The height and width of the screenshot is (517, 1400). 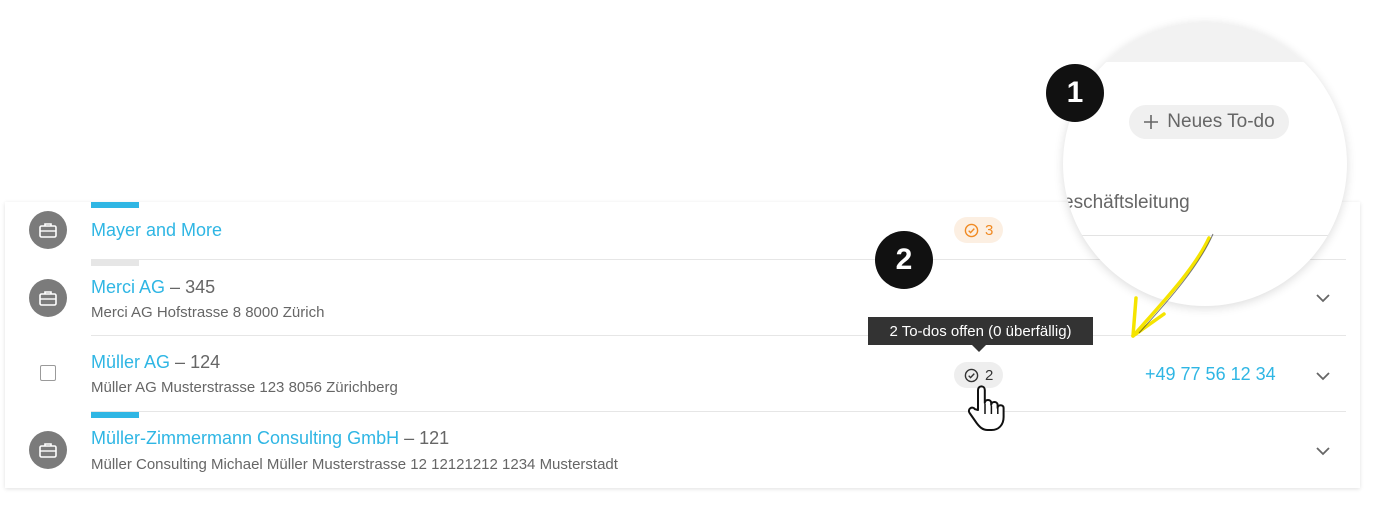 I want to click on callout-badge-2: 2, so click(x=904, y=260).